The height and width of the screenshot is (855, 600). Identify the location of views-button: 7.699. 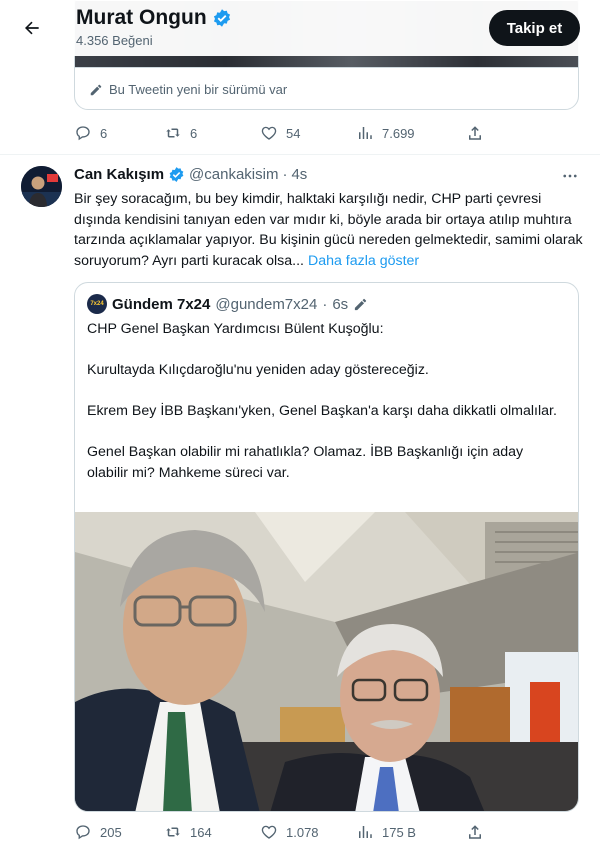
(411, 133).